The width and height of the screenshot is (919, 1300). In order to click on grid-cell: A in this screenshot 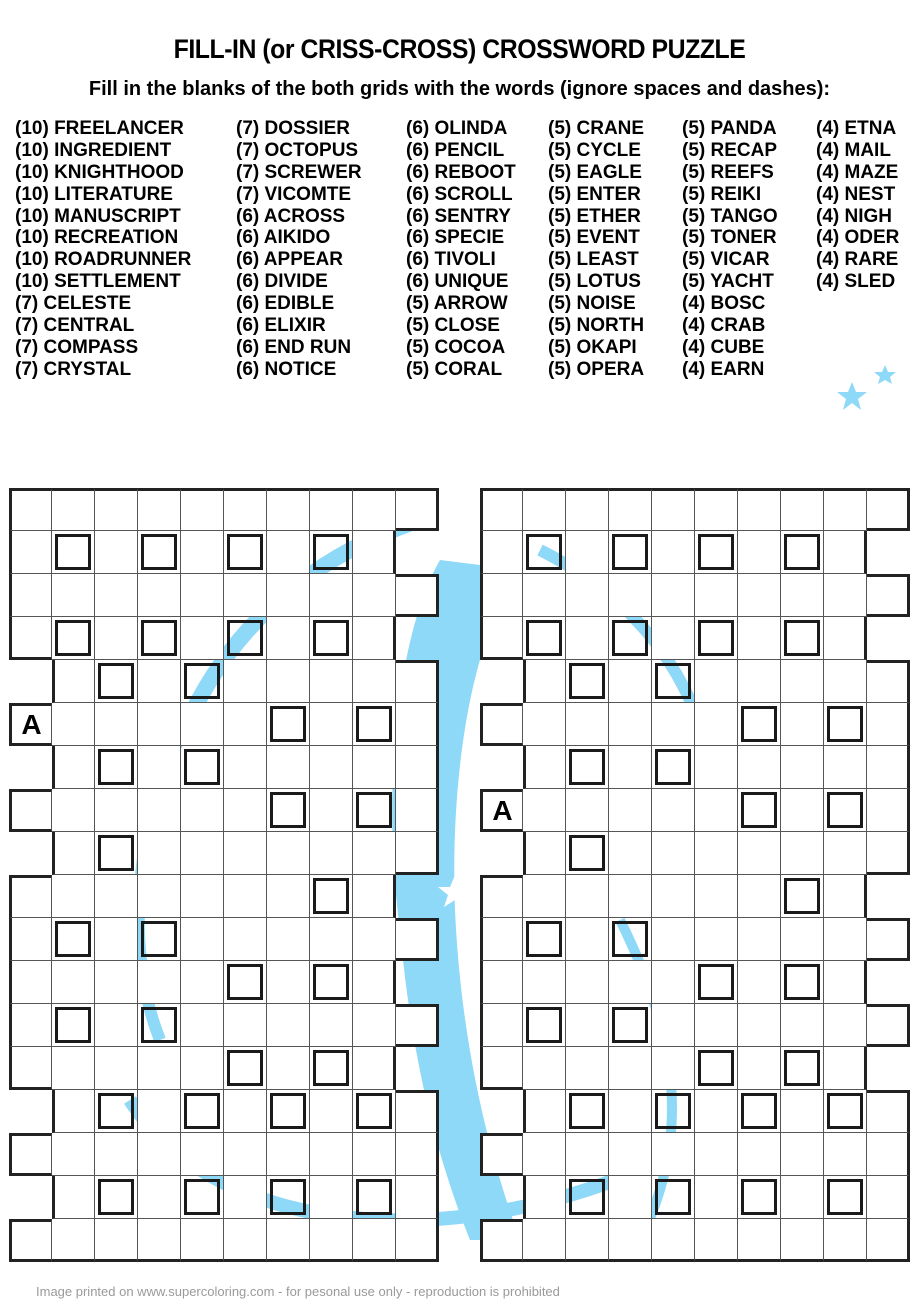, I will do `click(501, 810)`.